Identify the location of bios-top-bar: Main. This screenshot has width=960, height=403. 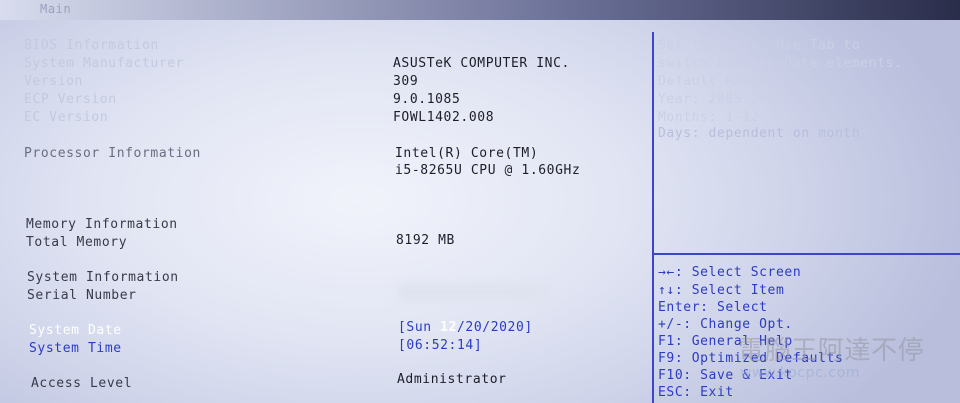
(480, 10).